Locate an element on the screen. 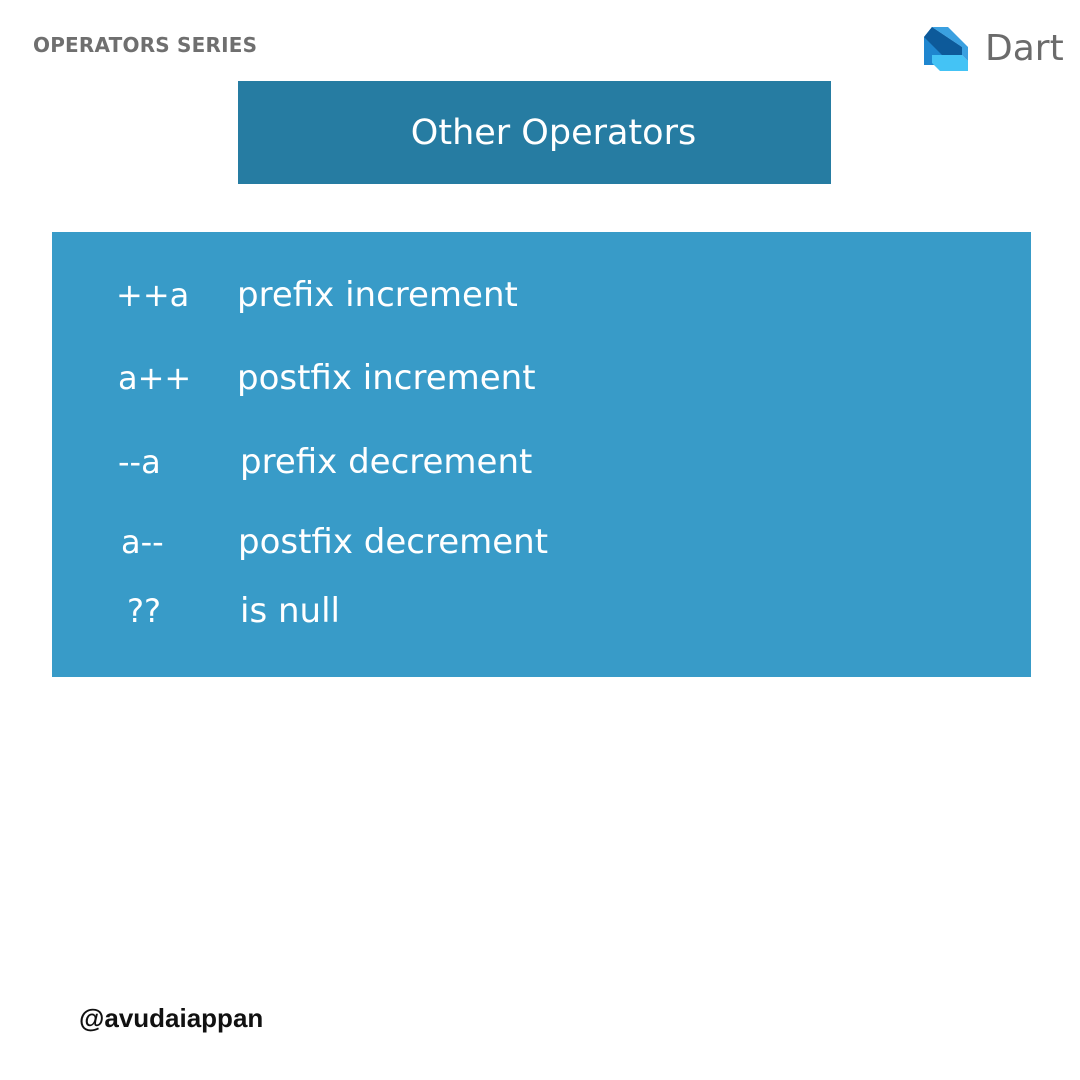  series-label: OPERATORS SERIES is located at coordinates (145, 45).